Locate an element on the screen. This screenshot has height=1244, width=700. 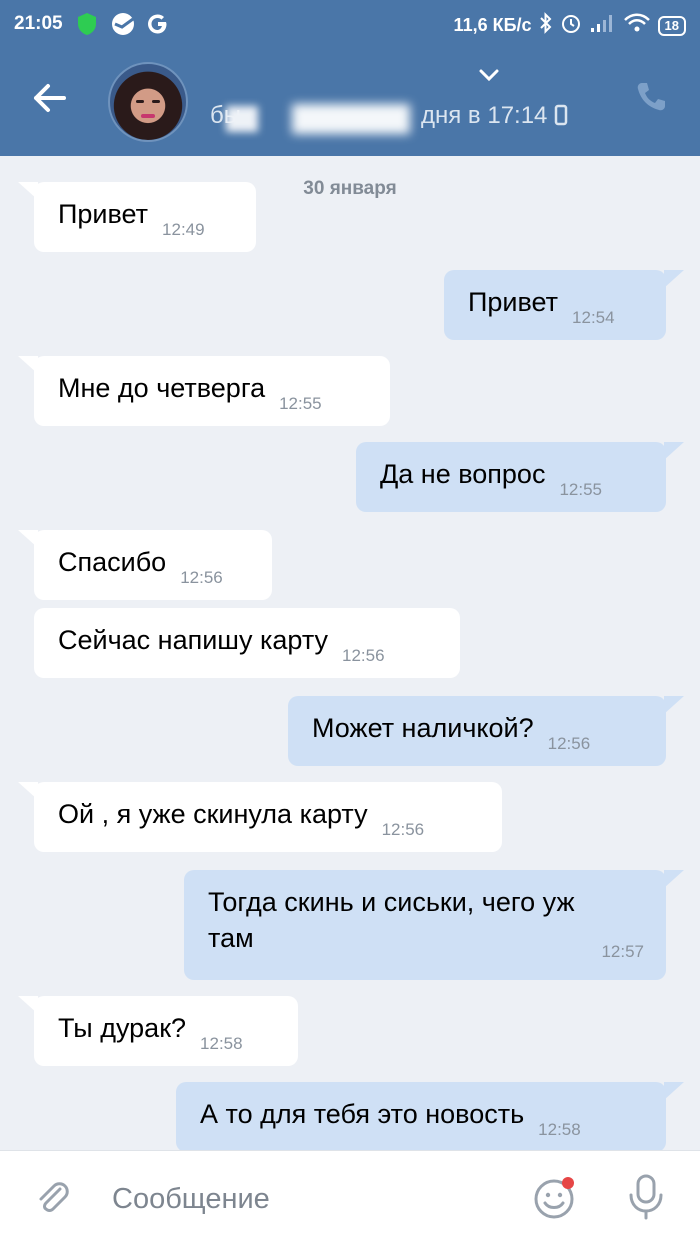
back-arrow-icon is located at coordinates (50, 103).